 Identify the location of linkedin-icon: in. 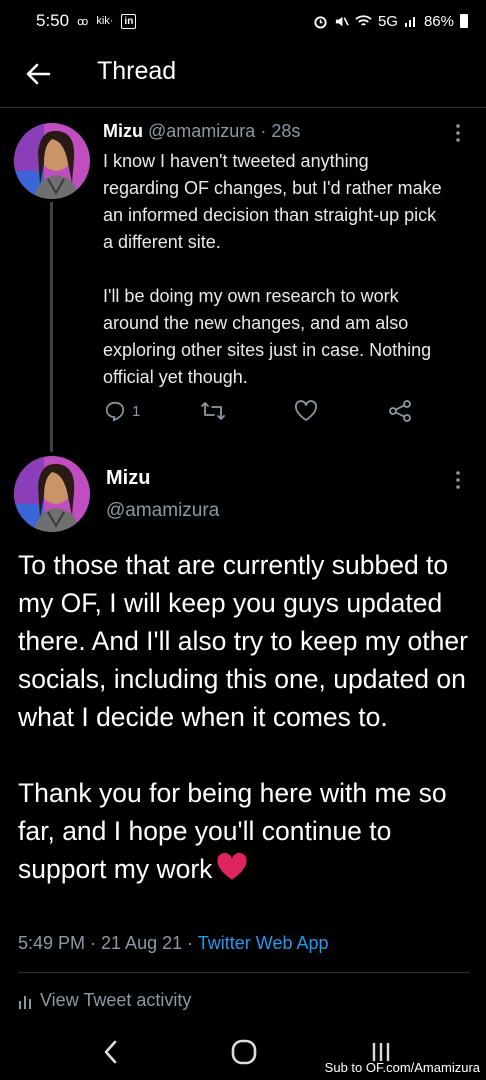
(129, 21).